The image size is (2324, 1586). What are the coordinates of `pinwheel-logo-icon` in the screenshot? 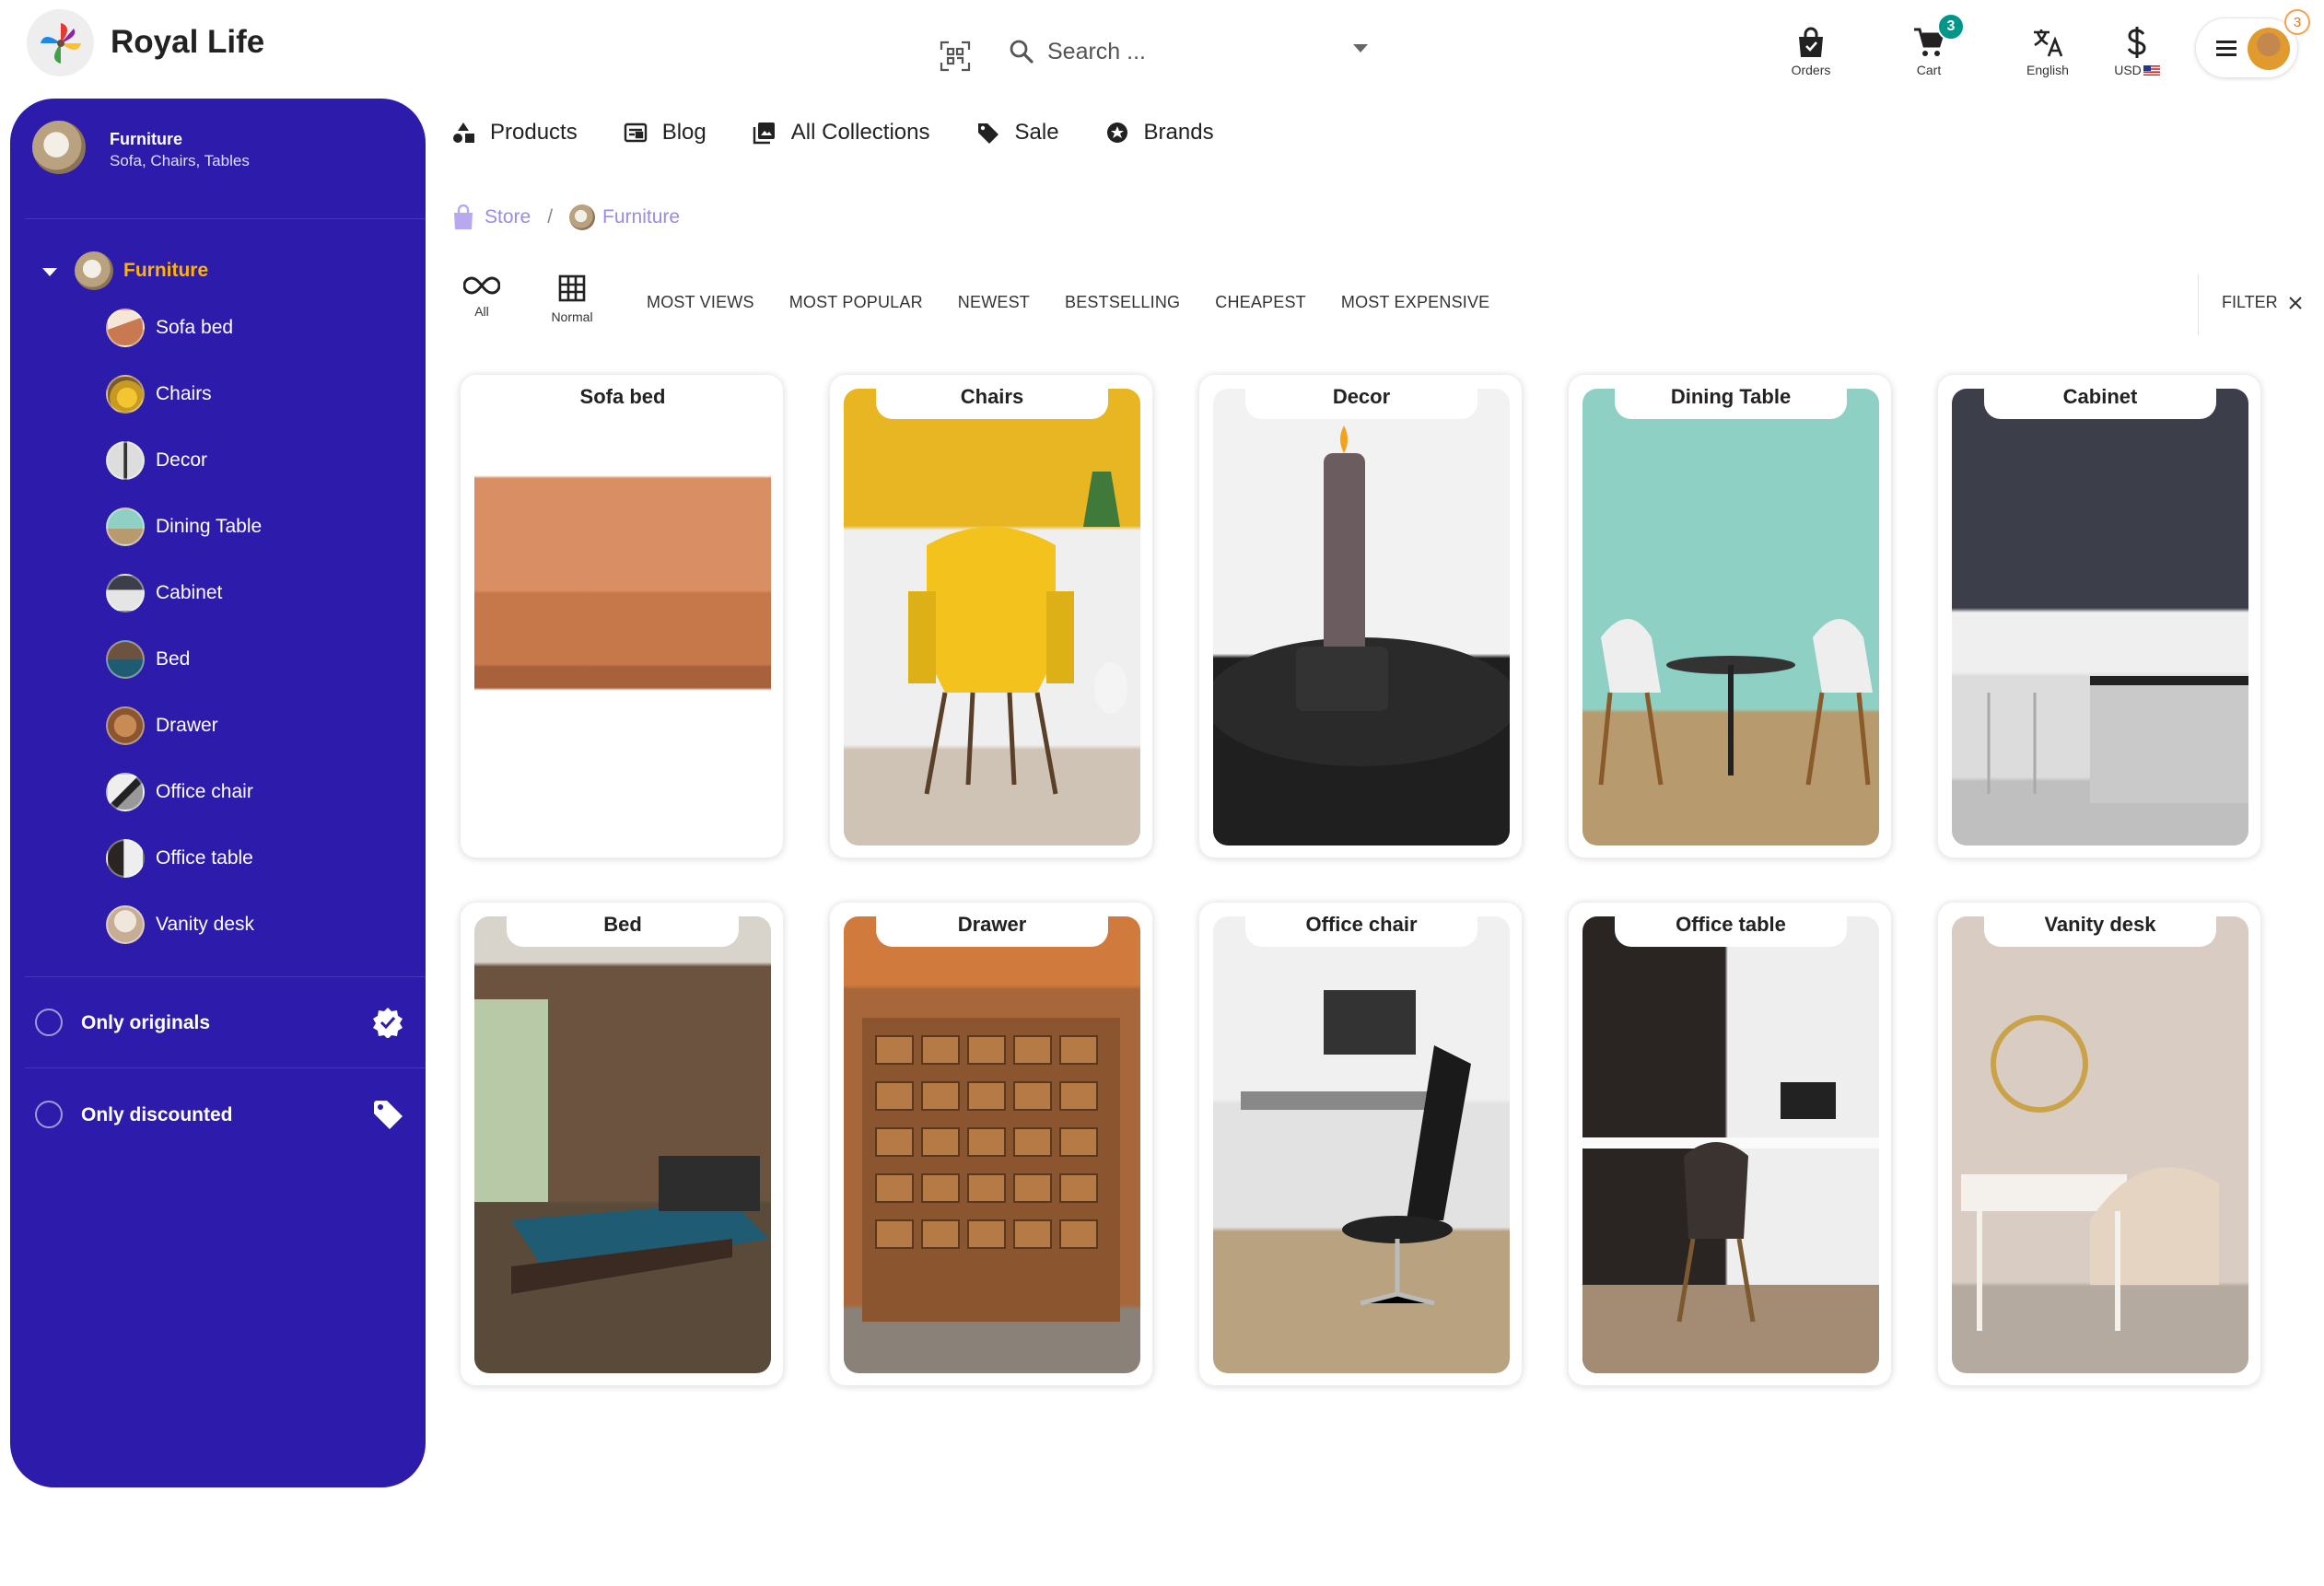 It's located at (60, 43).